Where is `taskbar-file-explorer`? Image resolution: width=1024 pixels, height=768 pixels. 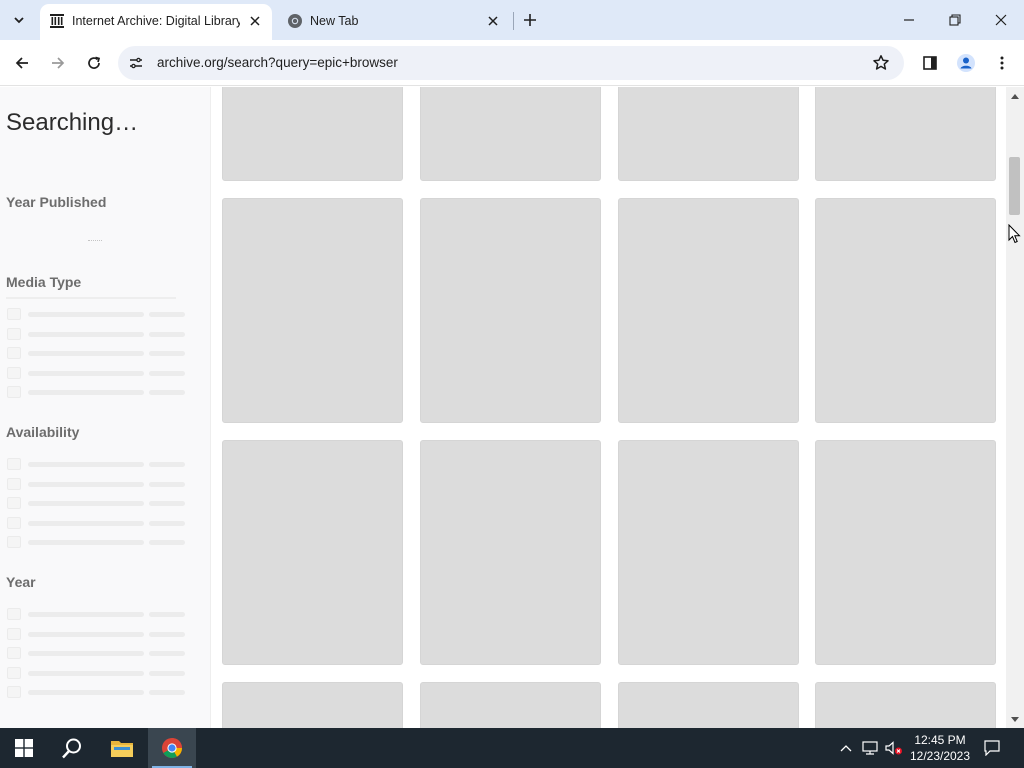
taskbar-file-explorer is located at coordinates (122, 748).